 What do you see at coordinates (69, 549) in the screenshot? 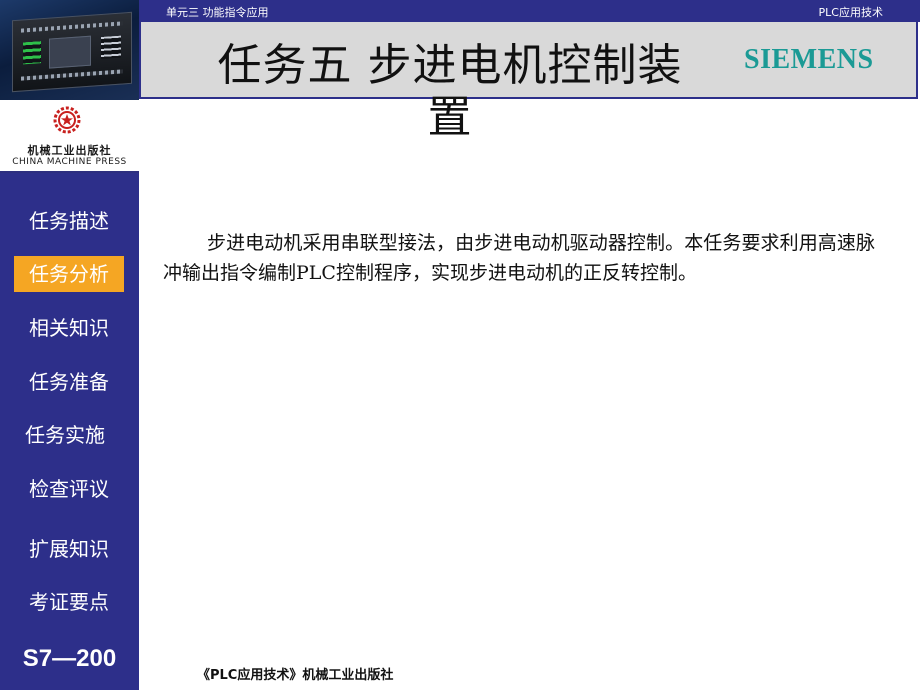
I see `sidebar-item-extended-knowledge: 扩展知识` at bounding box center [69, 549].